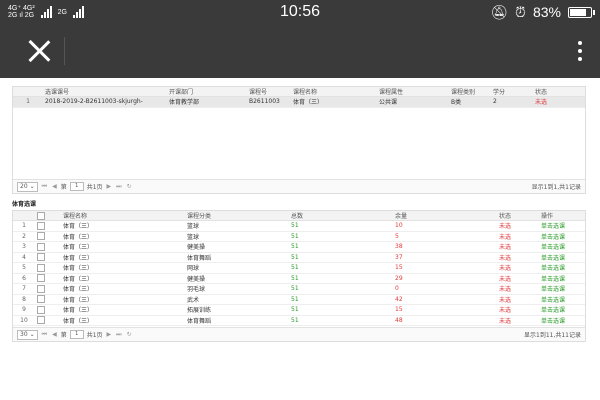 The image size is (600, 400). I want to click on remaining-count: 15, so click(445, 268).